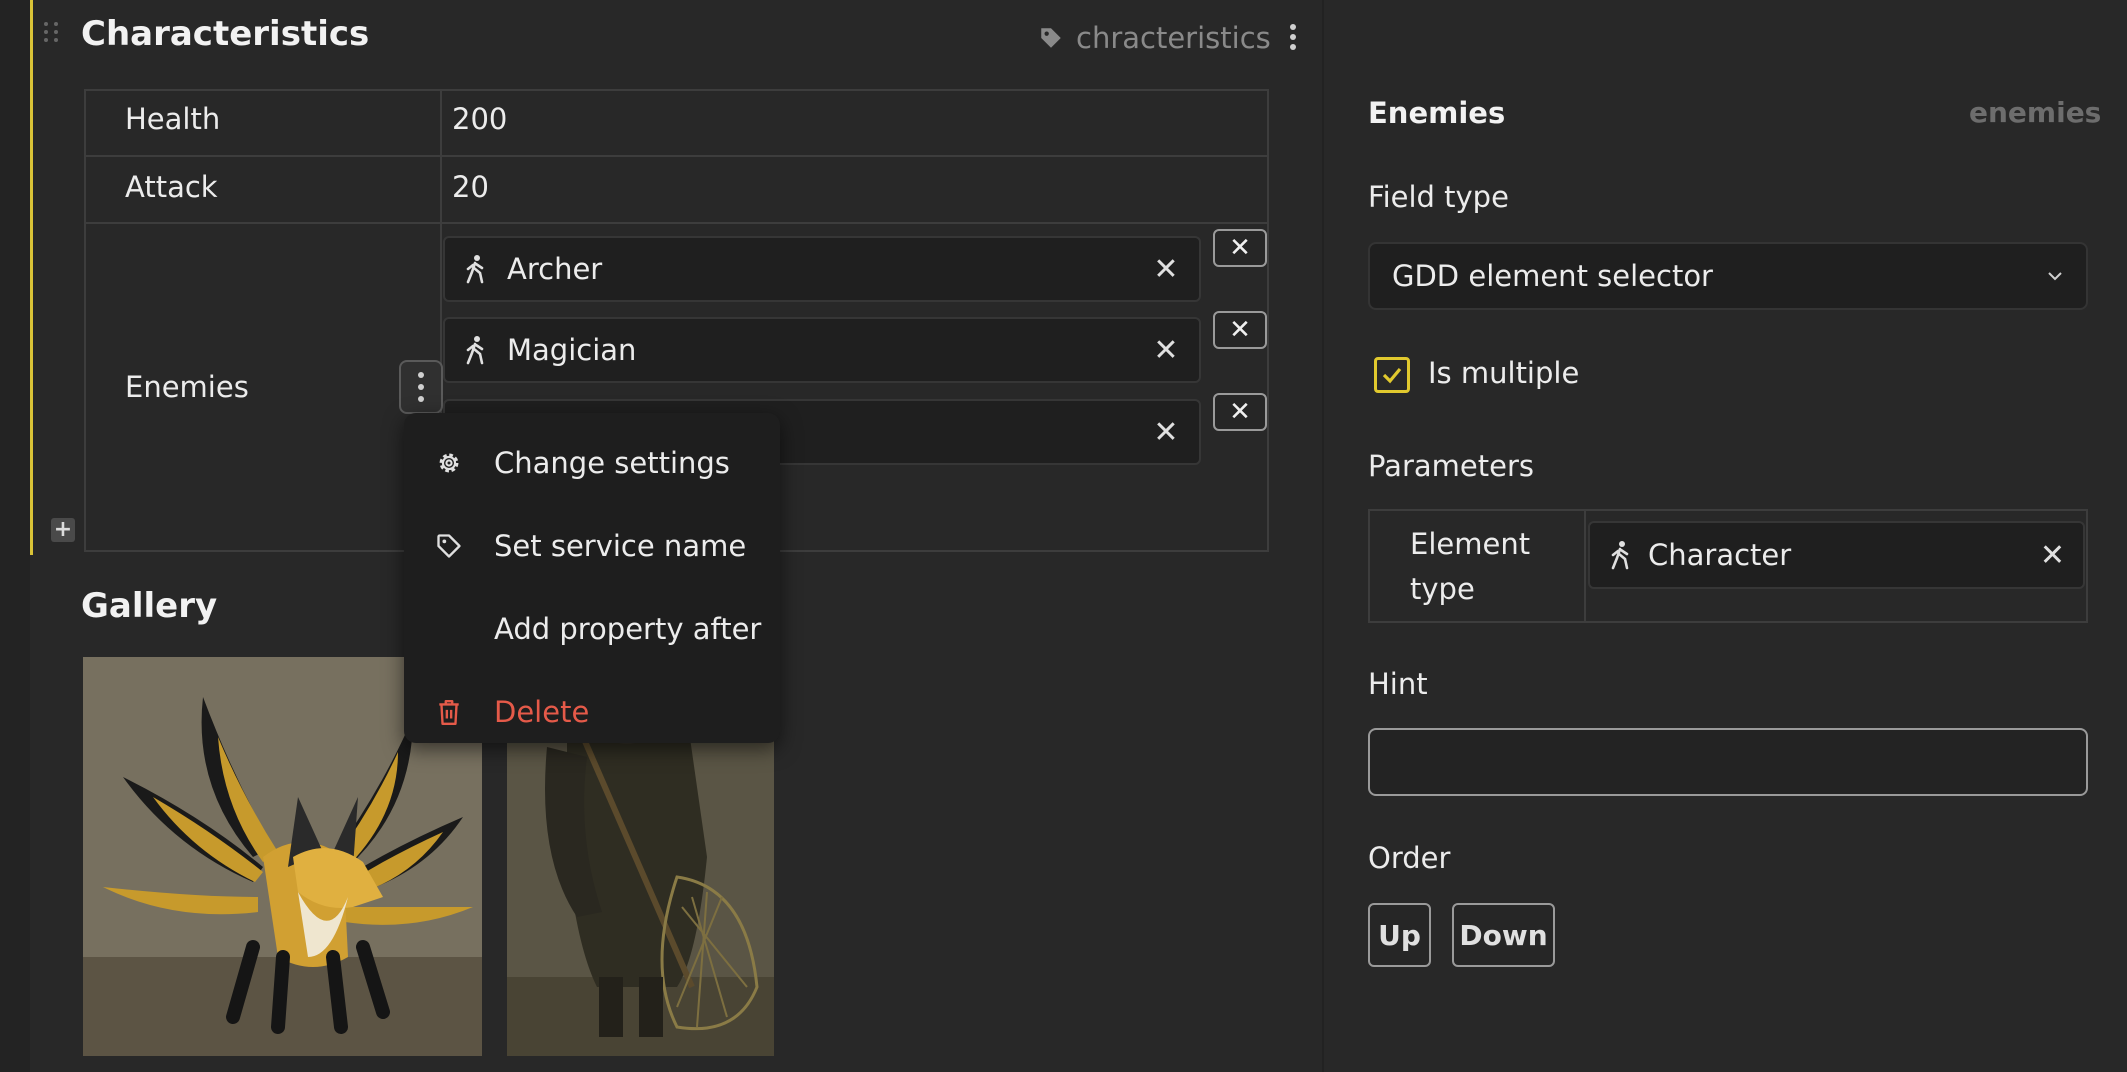  I want to click on gear-icon, so click(449, 463).